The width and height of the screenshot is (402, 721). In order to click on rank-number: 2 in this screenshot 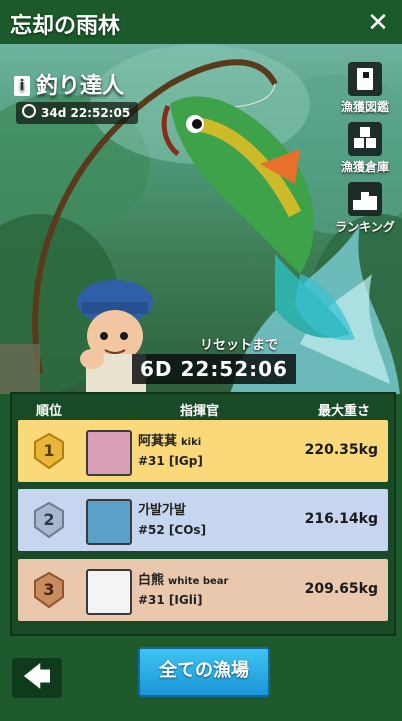, I will do `click(49, 519)`.